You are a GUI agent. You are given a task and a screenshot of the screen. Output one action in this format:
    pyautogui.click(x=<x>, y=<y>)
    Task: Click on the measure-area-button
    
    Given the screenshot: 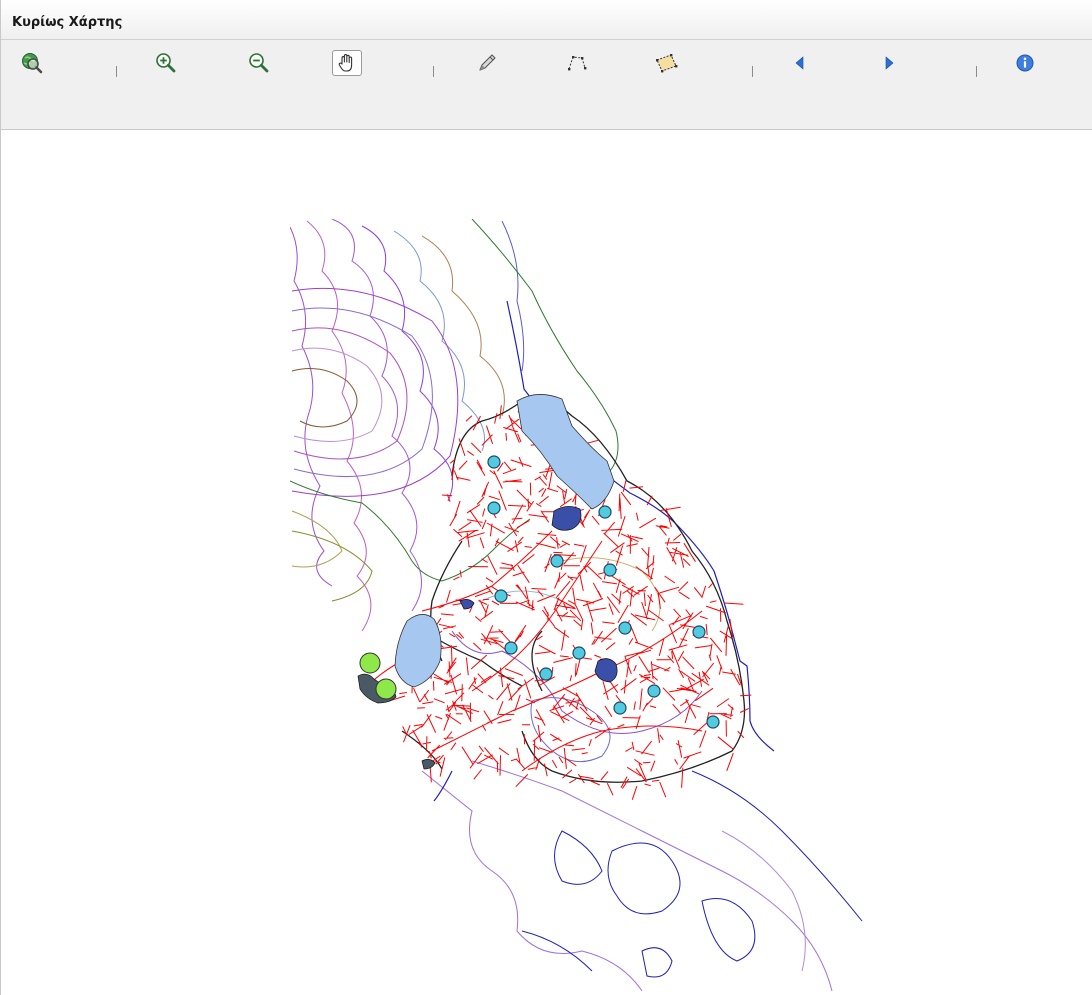 What is the action you would take?
    pyautogui.click(x=666, y=63)
    